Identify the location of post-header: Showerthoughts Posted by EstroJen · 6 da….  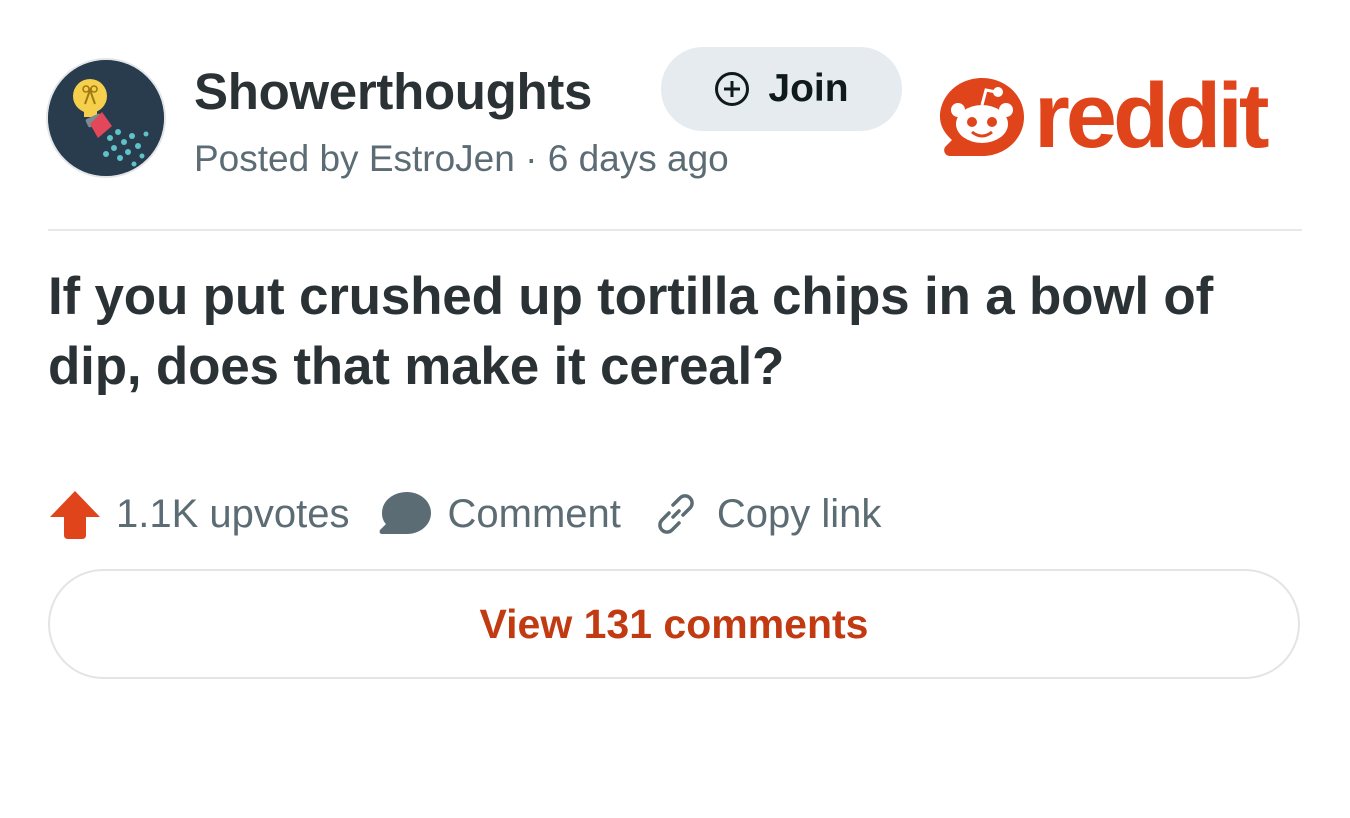
(675, 113).